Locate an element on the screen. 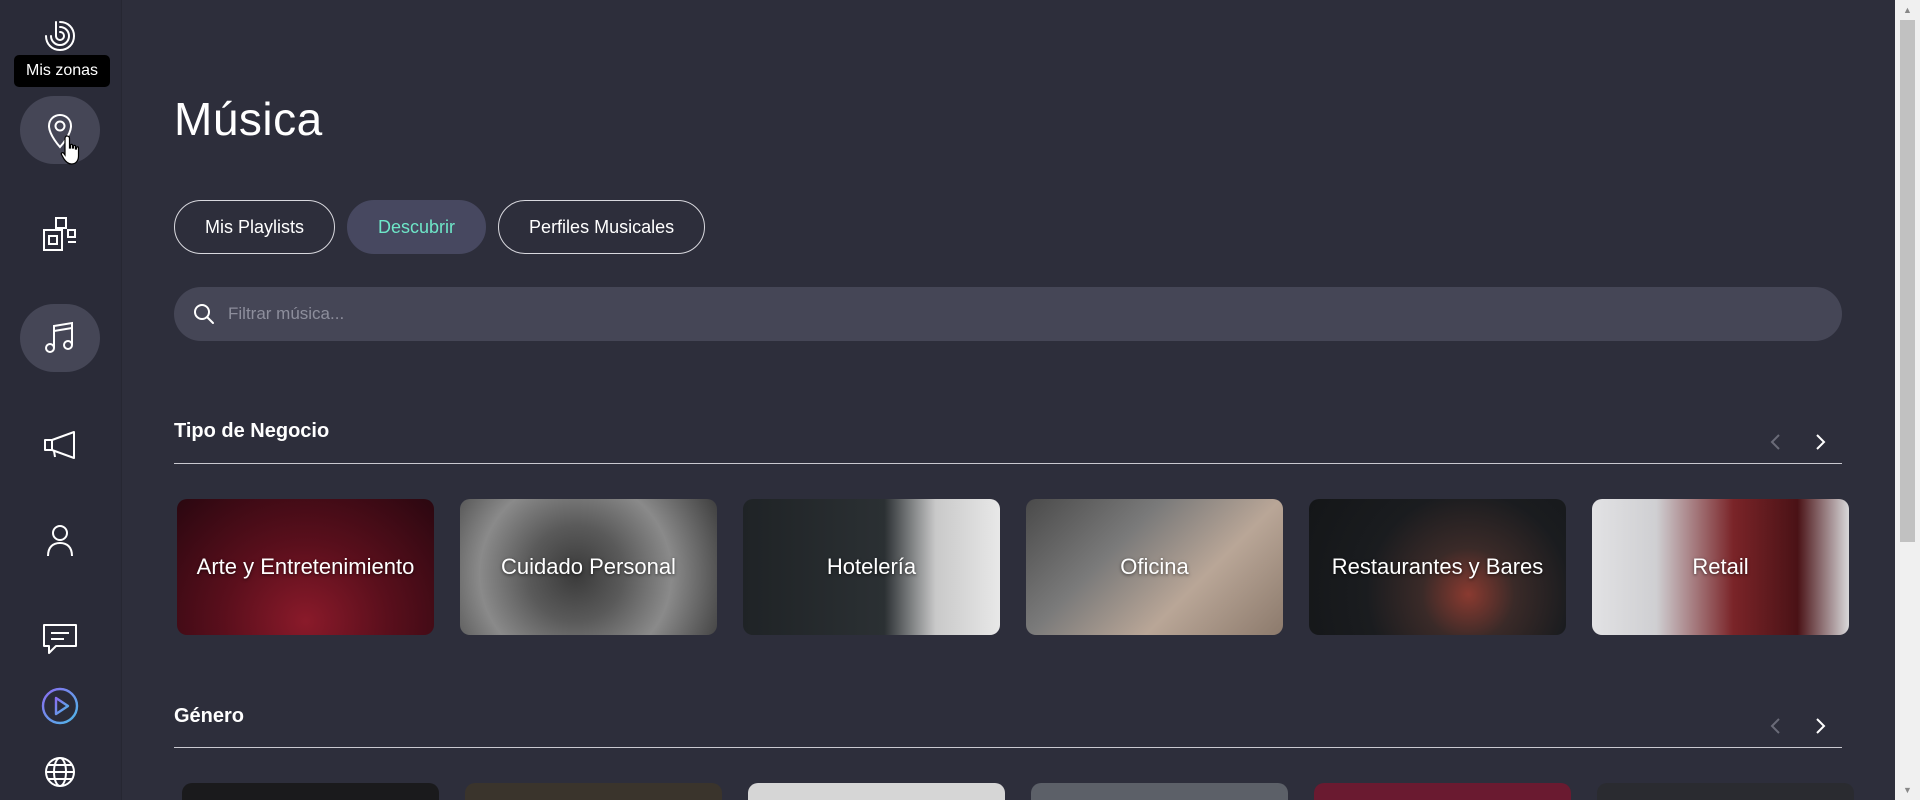 The width and height of the screenshot is (1920, 800). section-title-genero: Género is located at coordinates (209, 716).